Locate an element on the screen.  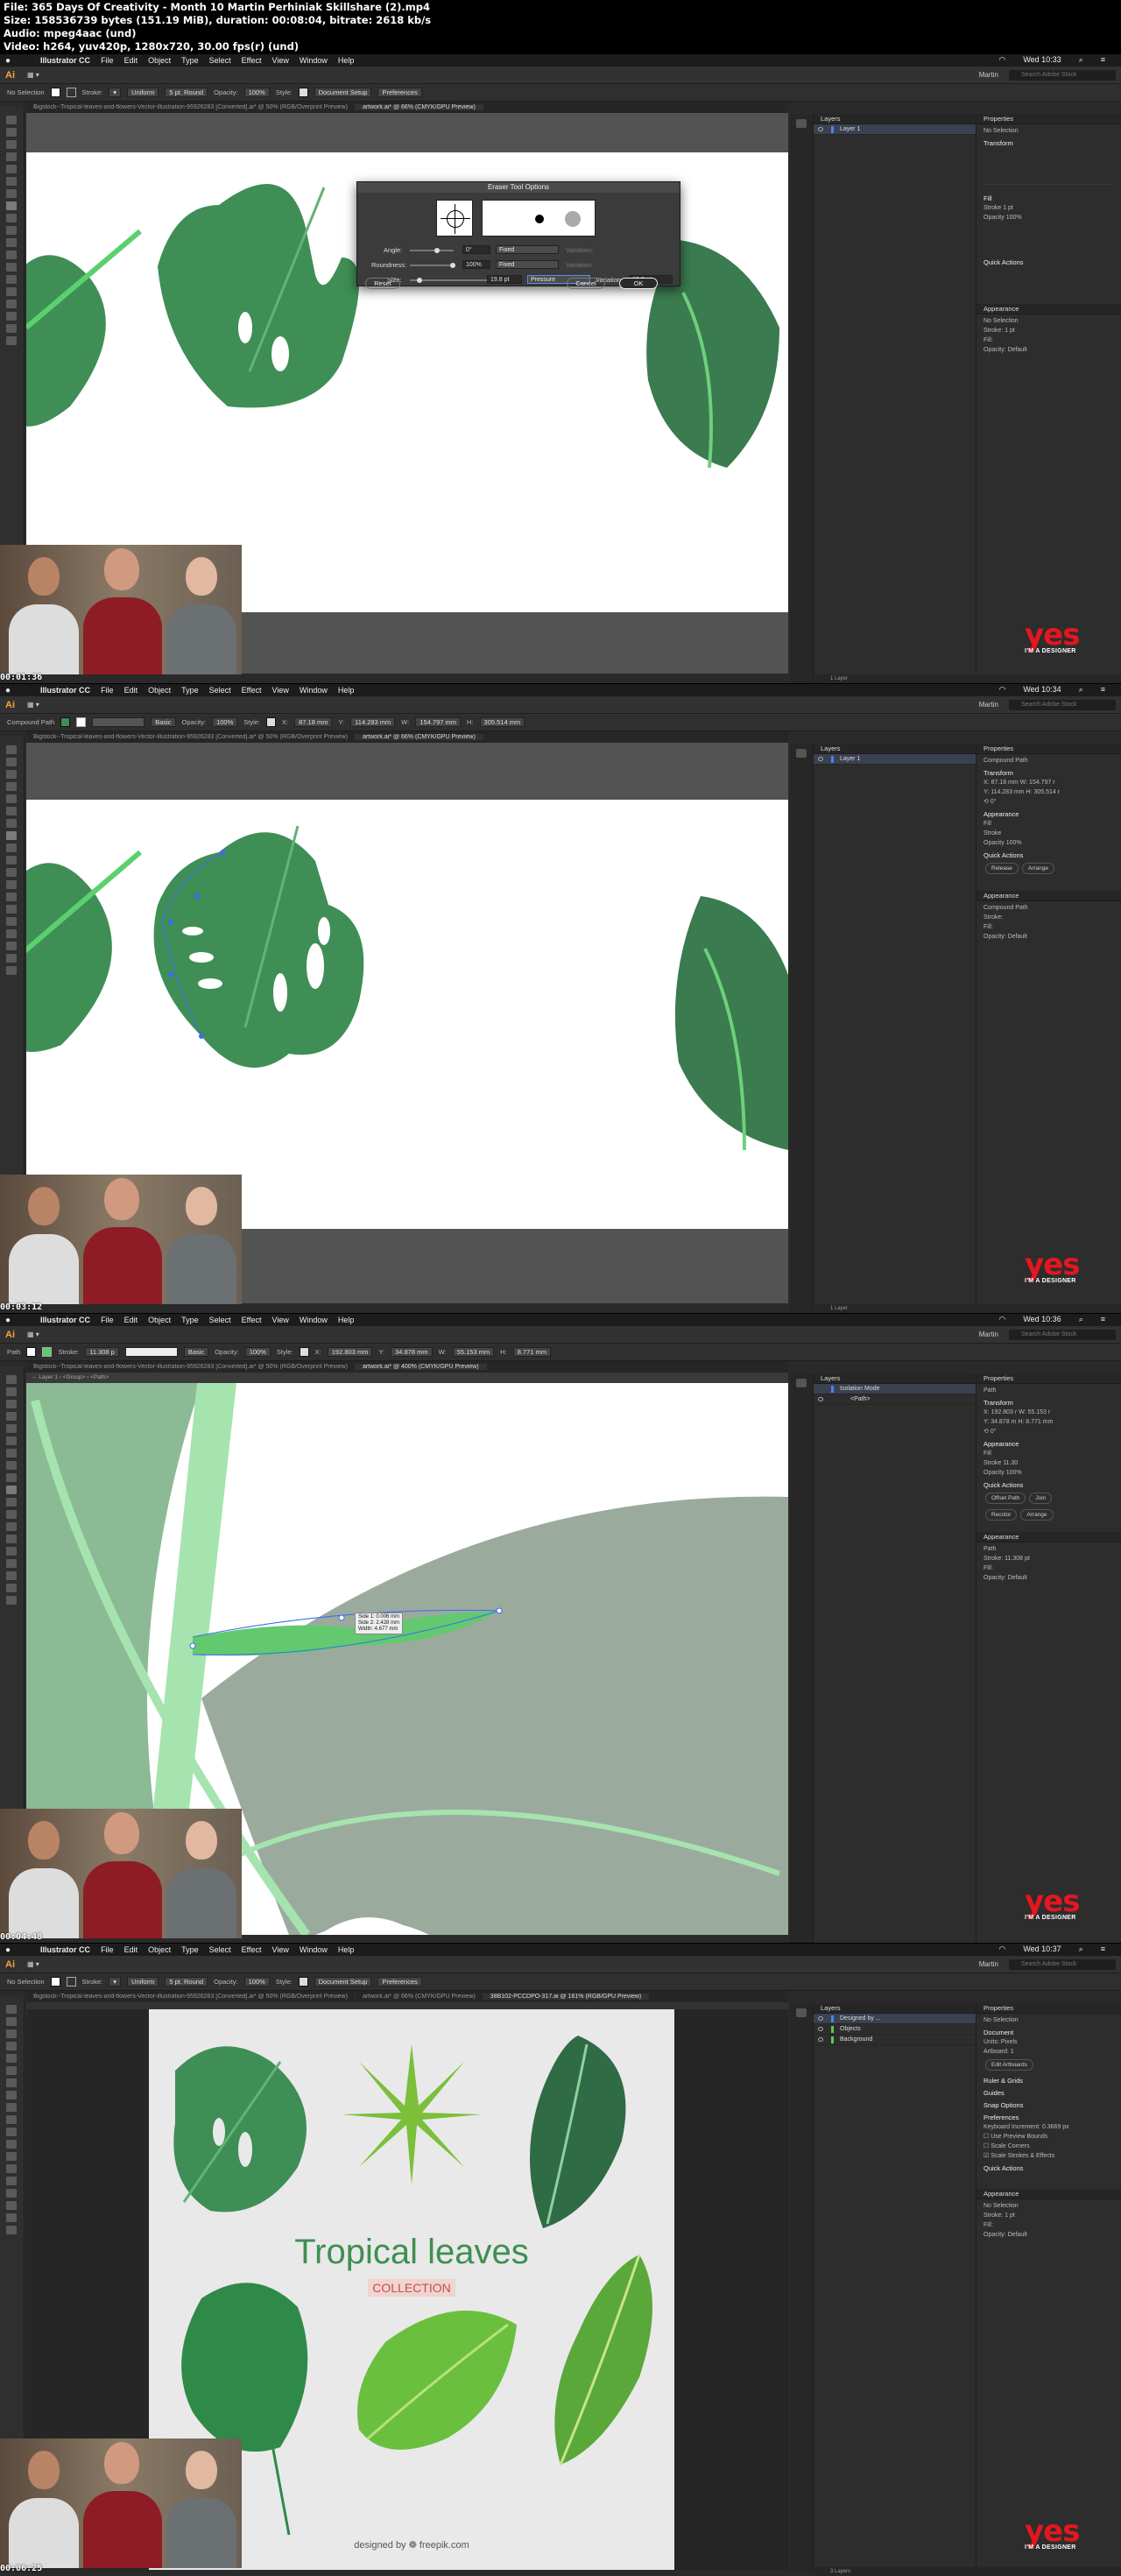
x-field: 192.803 mm is located at coordinates (350, 1352).